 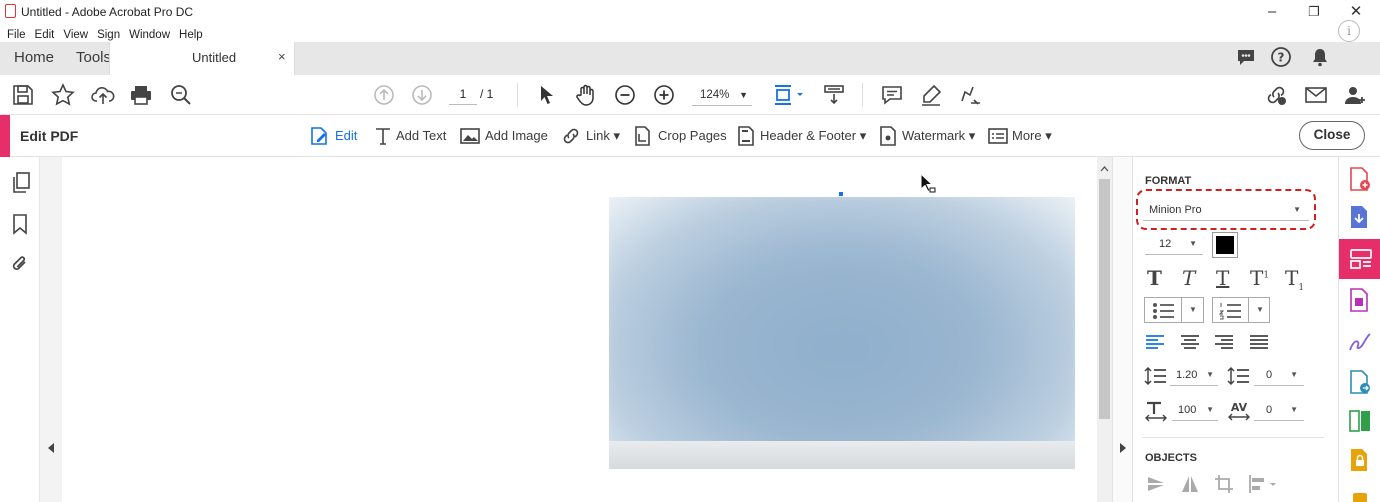 What do you see at coordinates (1259, 278) in the screenshot?
I see `superscript-icon: T1` at bounding box center [1259, 278].